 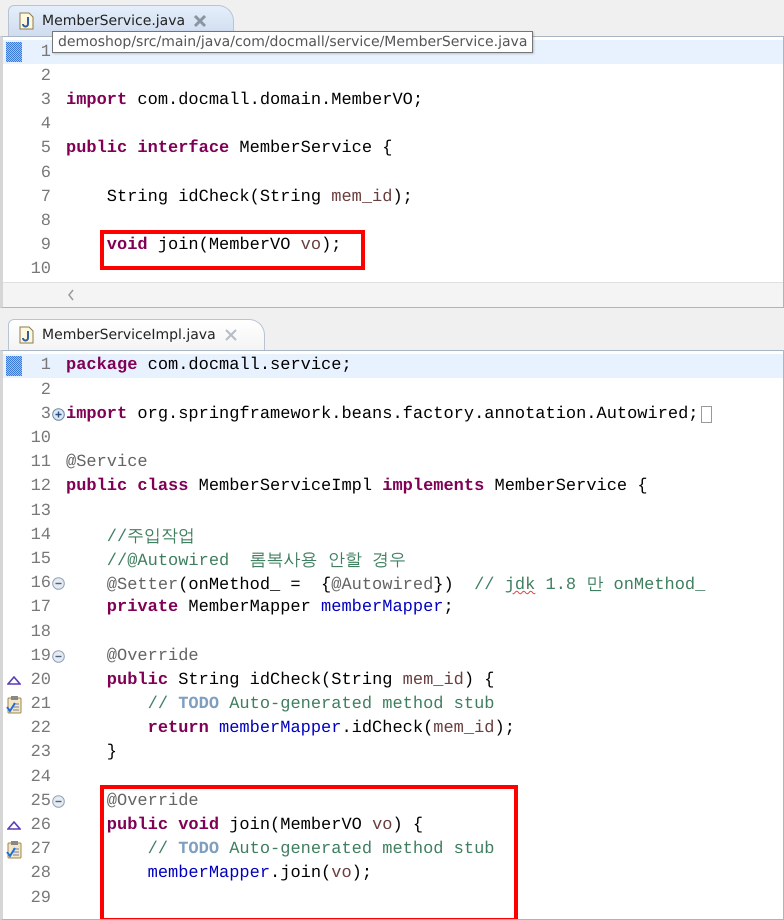 What do you see at coordinates (45, 246) in the screenshot?
I see `line-number: 9` at bounding box center [45, 246].